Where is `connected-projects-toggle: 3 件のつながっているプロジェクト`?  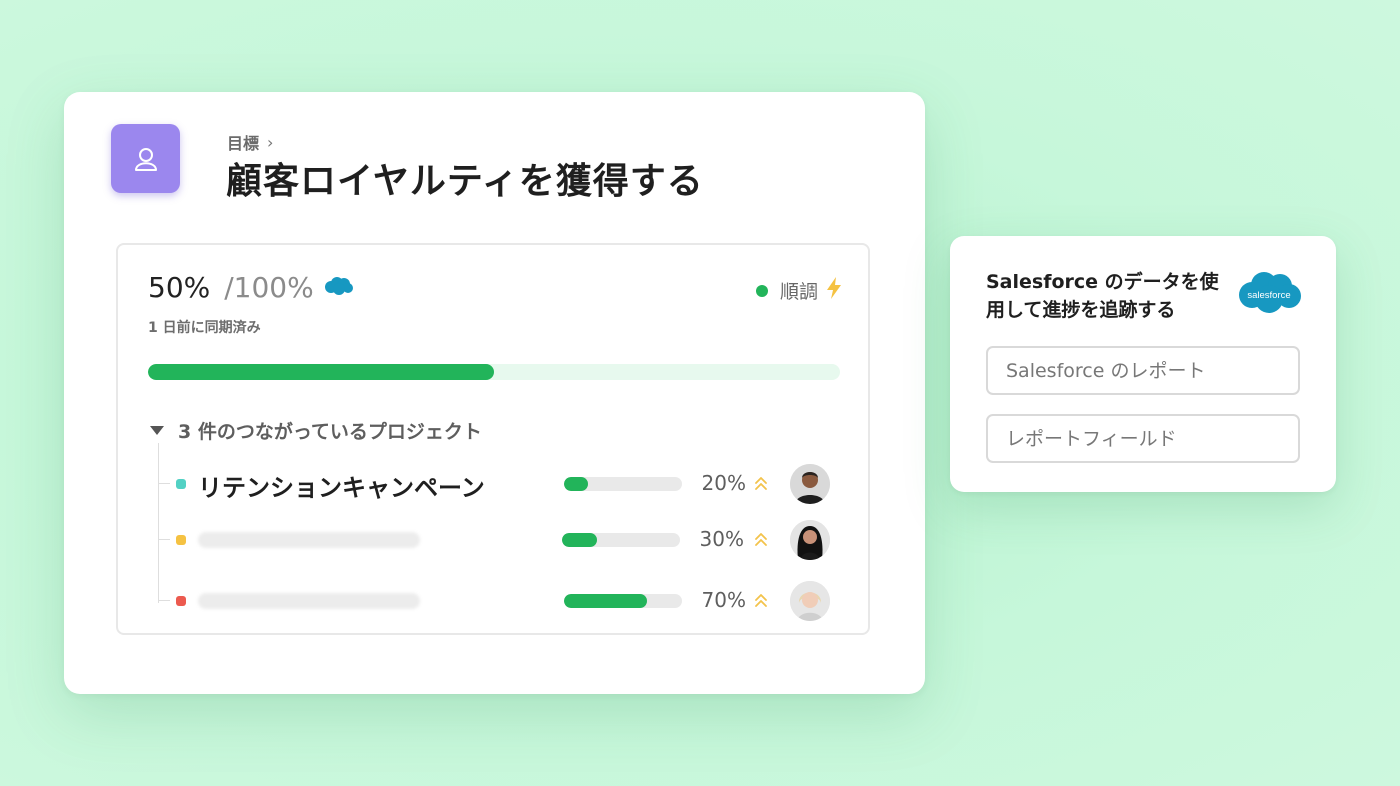 connected-projects-toggle: 3 件のつながっているプロジェクト is located at coordinates (316, 430).